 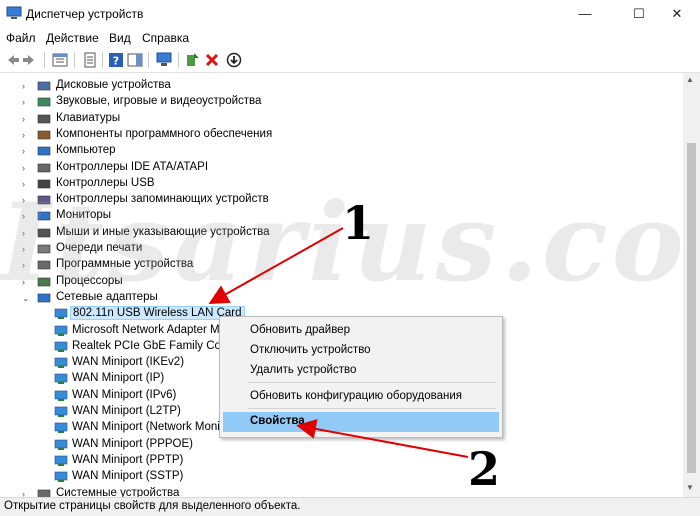 I want to click on arrow-to-properties, so click(x=382, y=438).